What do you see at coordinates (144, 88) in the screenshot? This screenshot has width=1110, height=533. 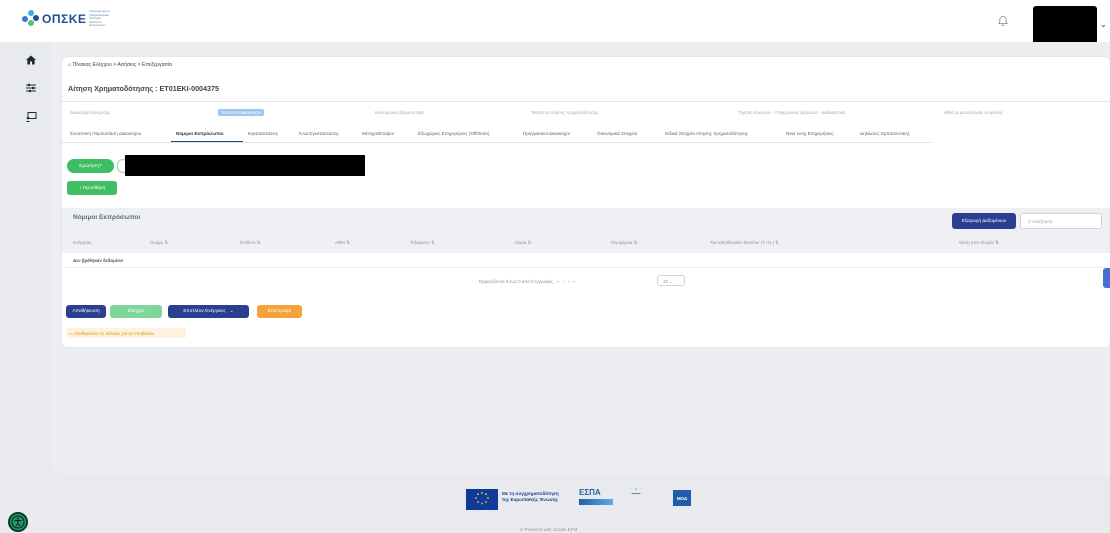 I see `page-title: Αίτηση Χρηματοδότησης : ΕΤ01ΕΚΙ-0004375` at bounding box center [144, 88].